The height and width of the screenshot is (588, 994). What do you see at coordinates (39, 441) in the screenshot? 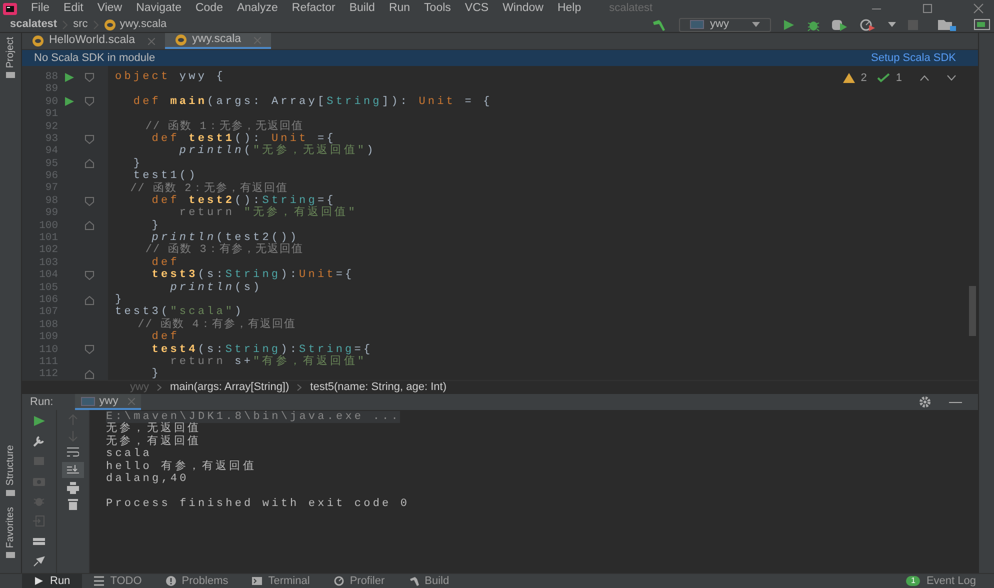
I see `wrench-icon` at bounding box center [39, 441].